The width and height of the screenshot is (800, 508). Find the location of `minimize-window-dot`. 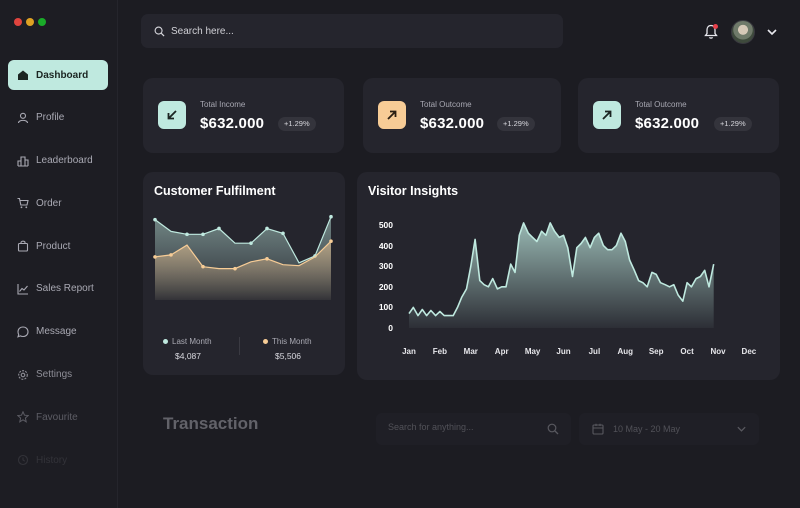

minimize-window-dot is located at coordinates (30, 22).